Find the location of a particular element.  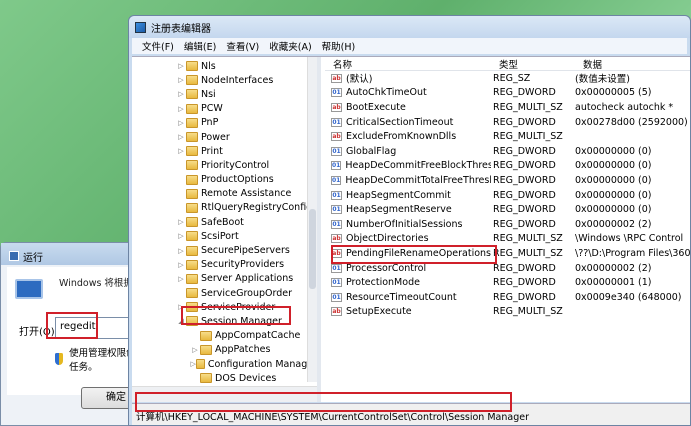

tree-item-label: ProductOptions is located at coordinates (237, 180).